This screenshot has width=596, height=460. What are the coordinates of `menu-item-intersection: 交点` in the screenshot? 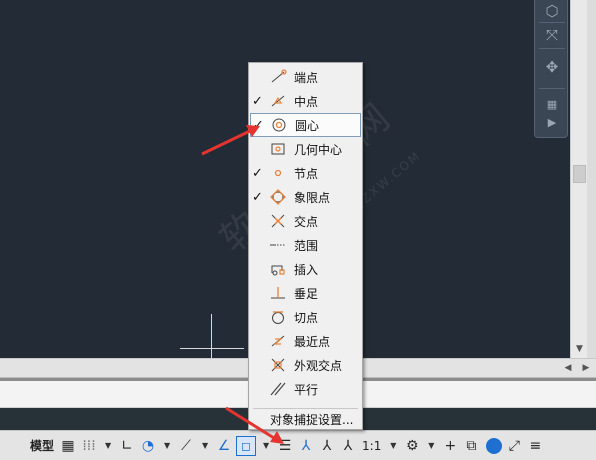 It's located at (305, 221).